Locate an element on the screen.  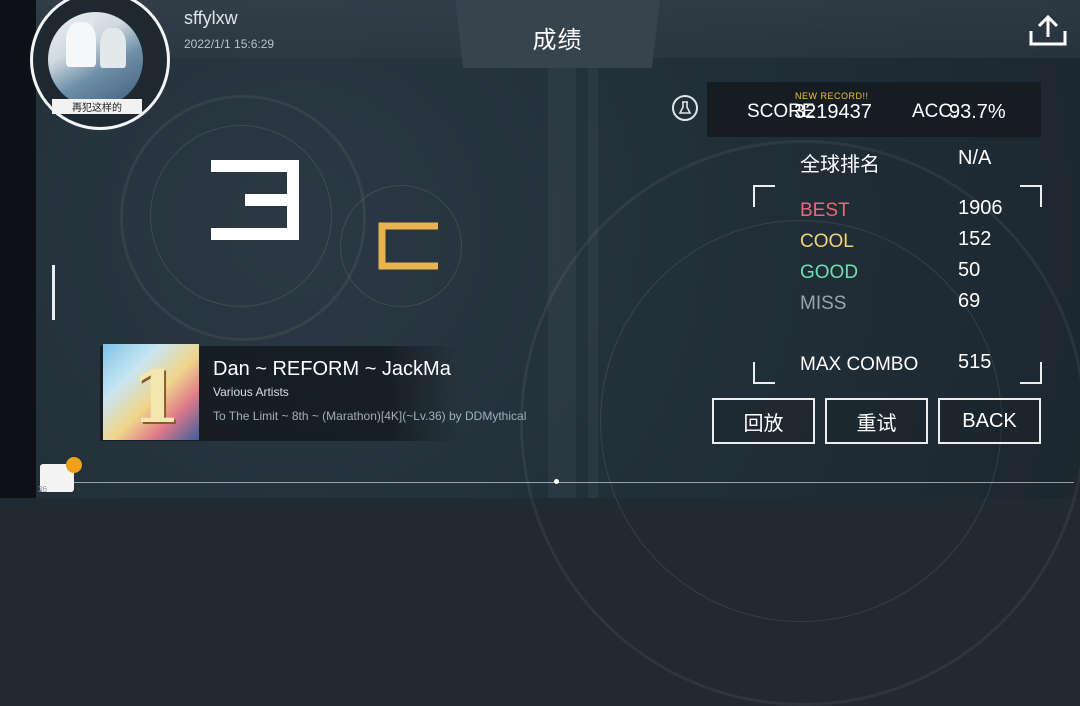
cover-number: 1 is located at coordinates (156, 396).